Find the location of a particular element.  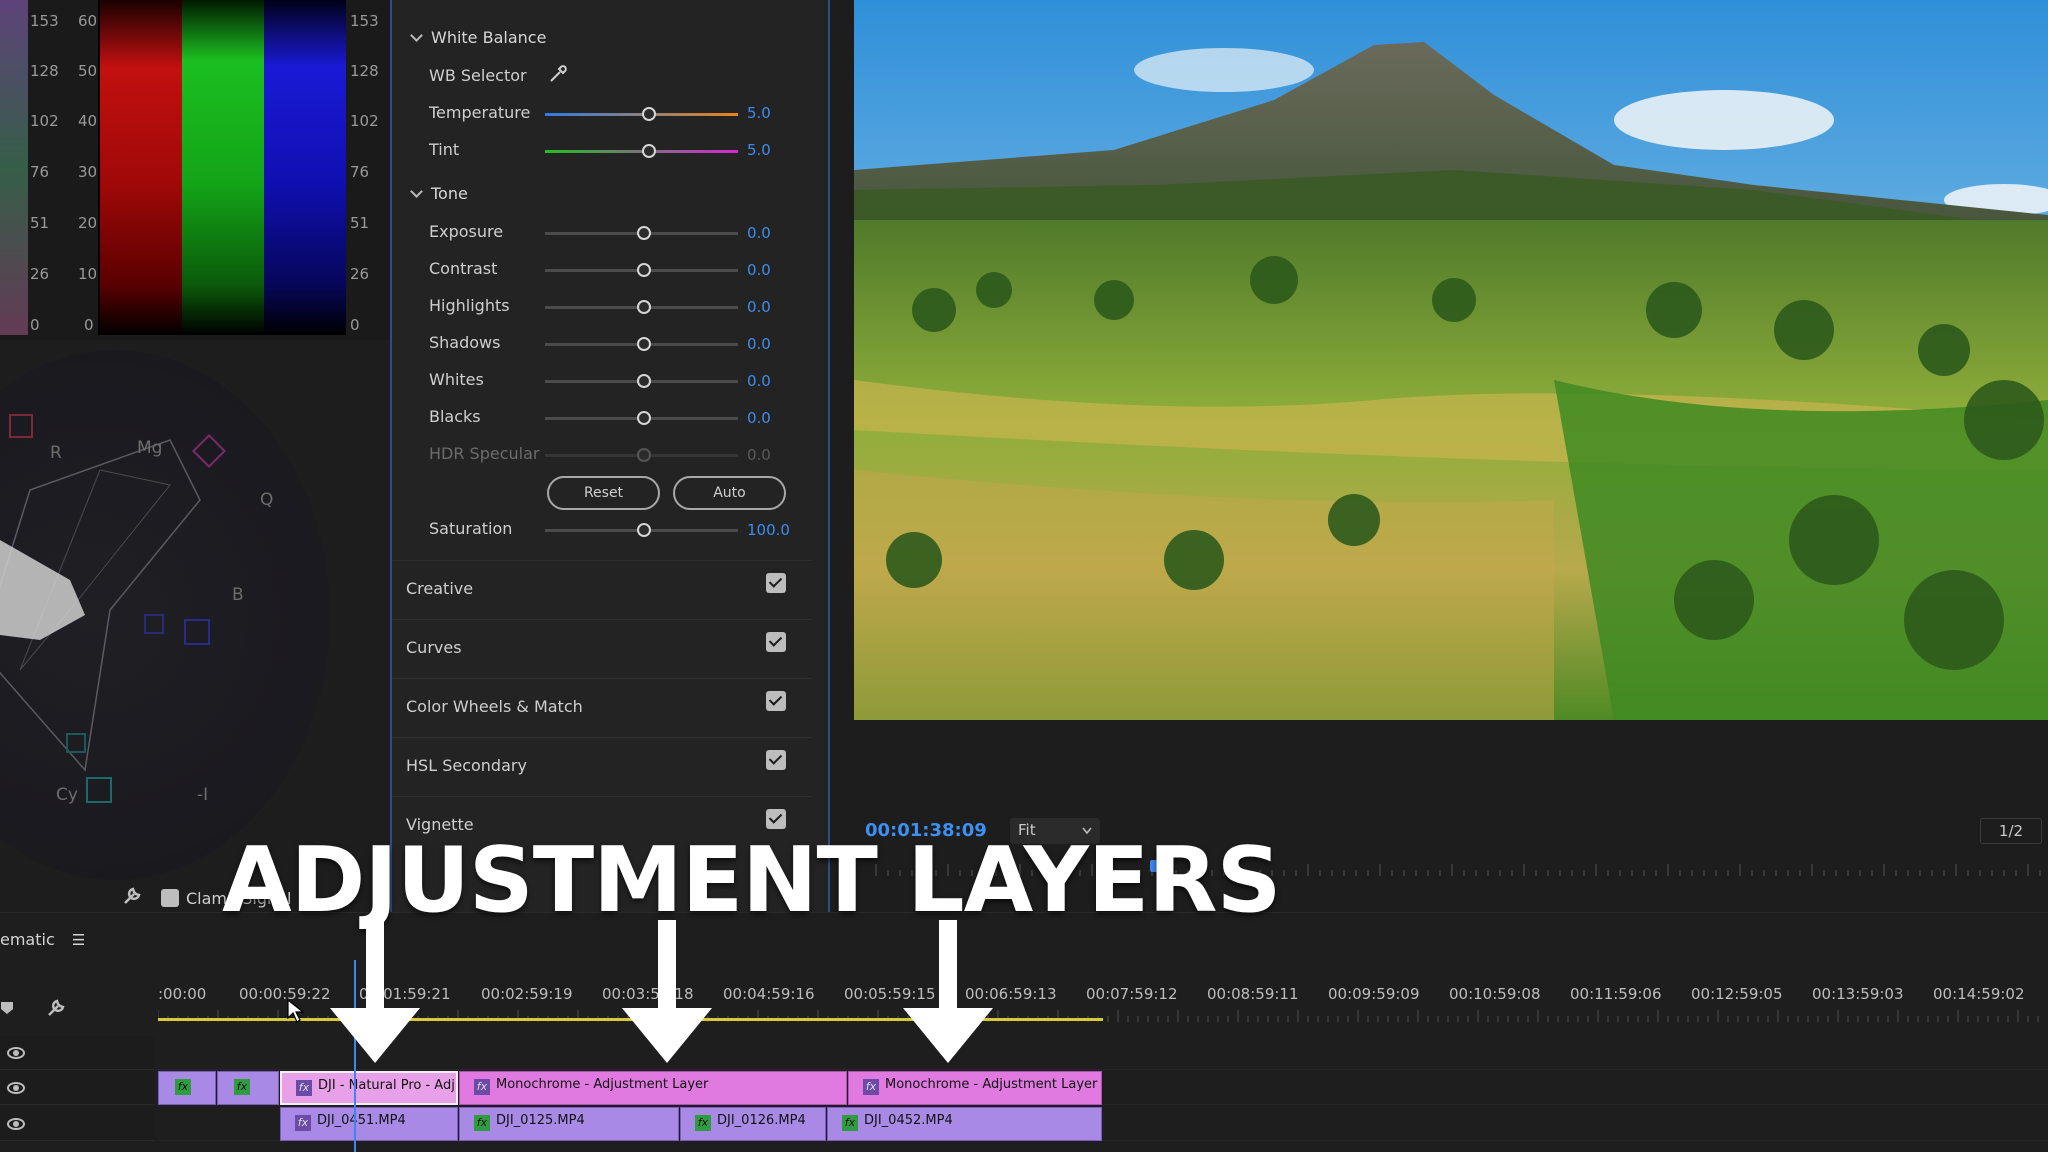

saturation-slider is located at coordinates (641, 530).